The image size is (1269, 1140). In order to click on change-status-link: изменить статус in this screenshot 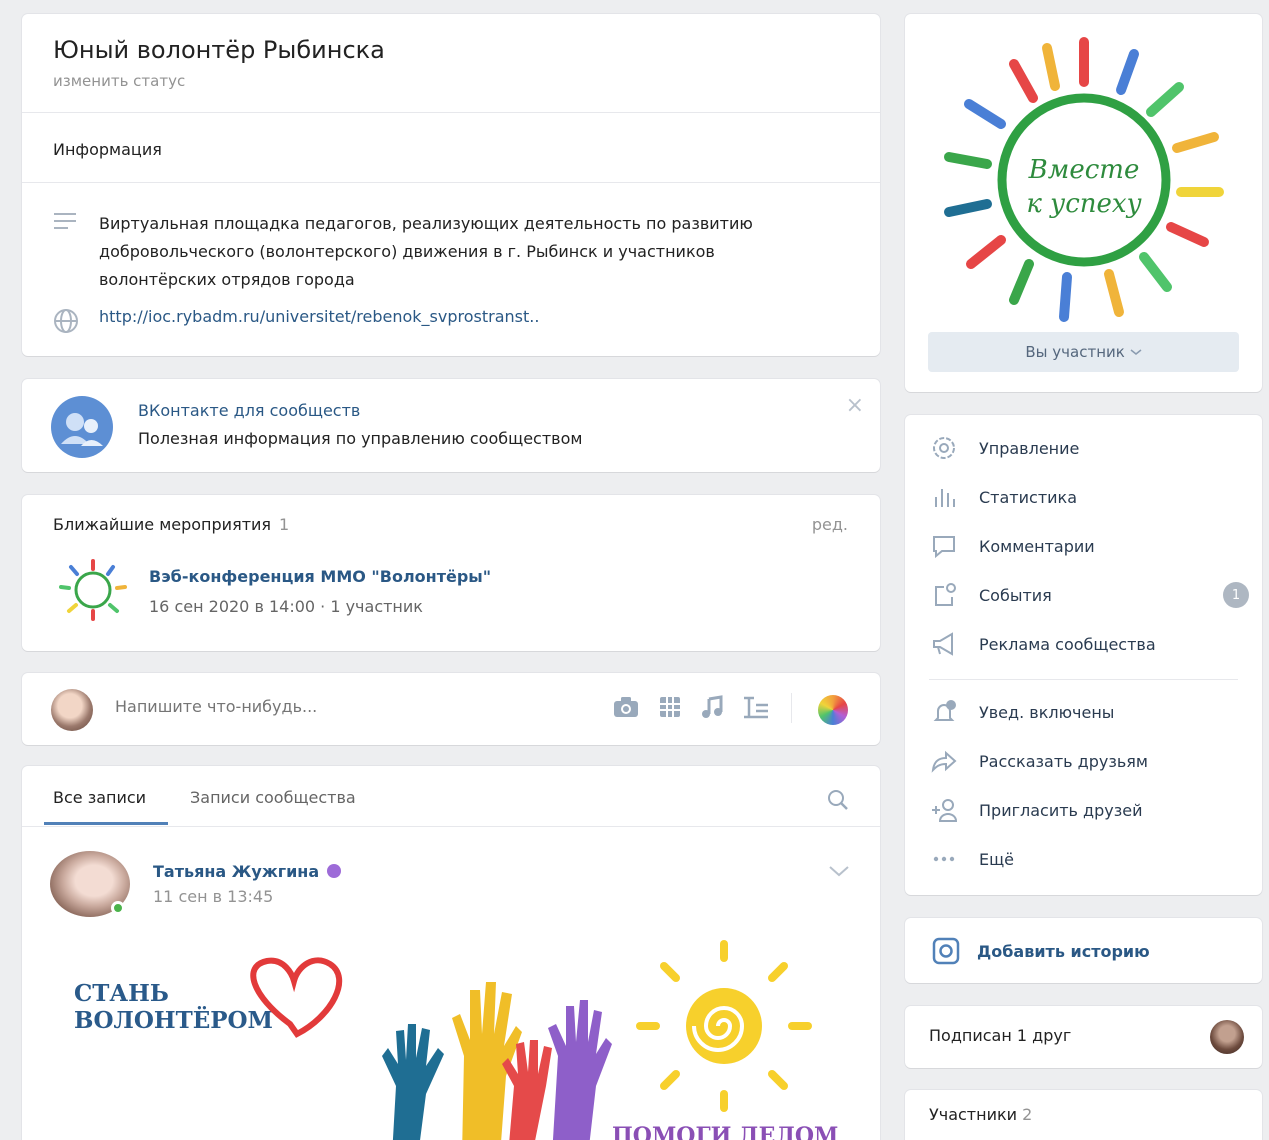, I will do `click(119, 81)`.